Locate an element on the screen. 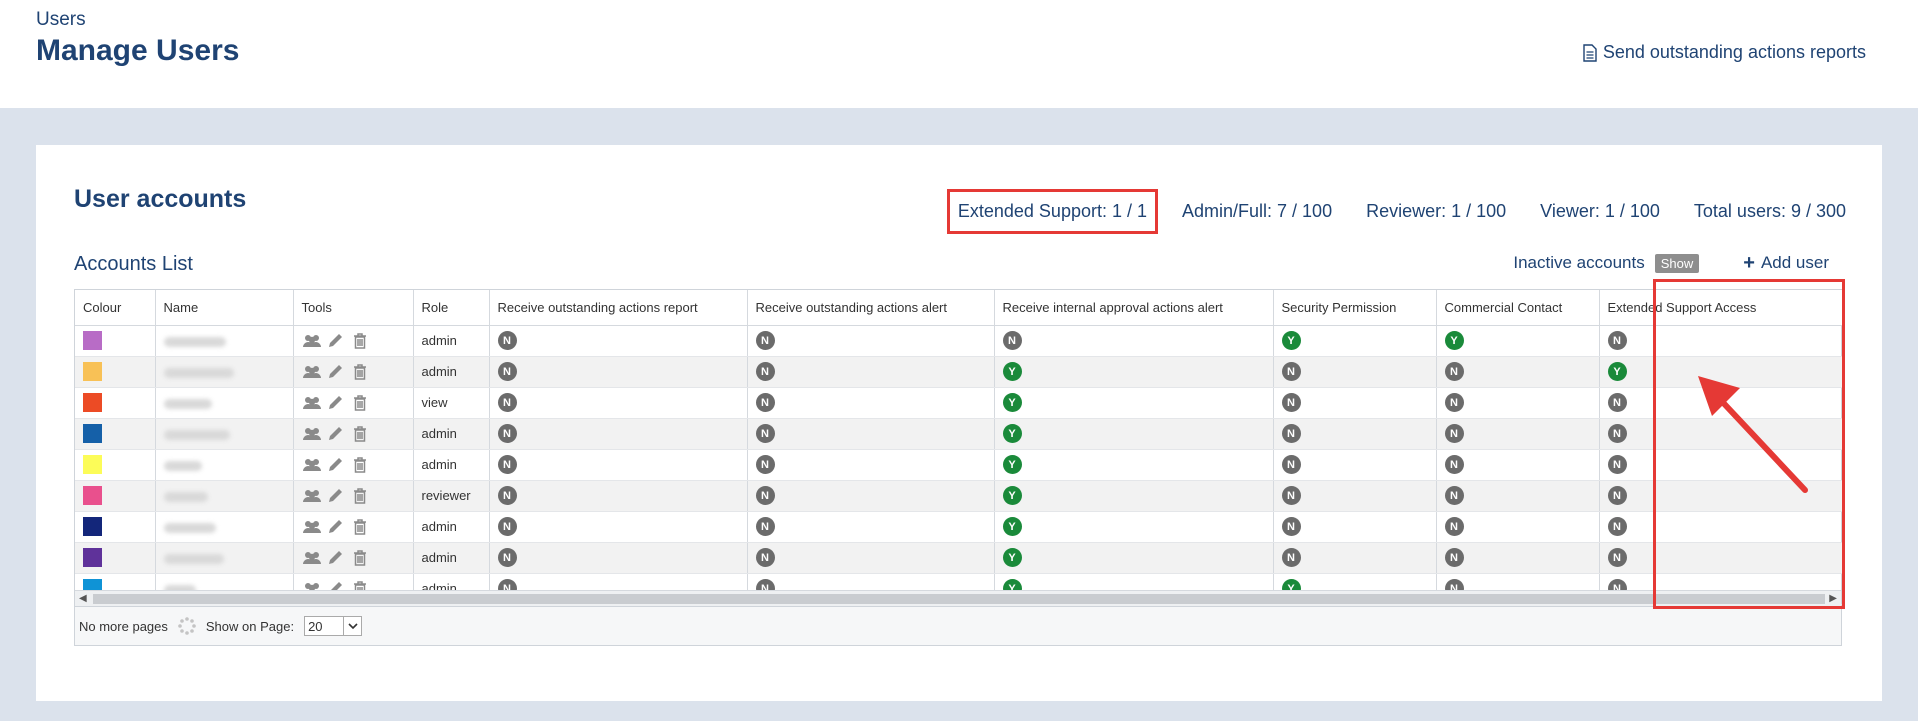 This screenshot has height=721, width=1918. page-size-select: 20 is located at coordinates (333, 626).